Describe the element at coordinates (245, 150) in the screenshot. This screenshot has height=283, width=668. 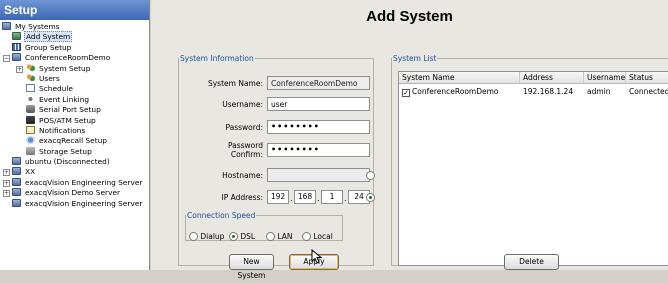
I see `password-confirm-label: Password Confirm:` at that location.